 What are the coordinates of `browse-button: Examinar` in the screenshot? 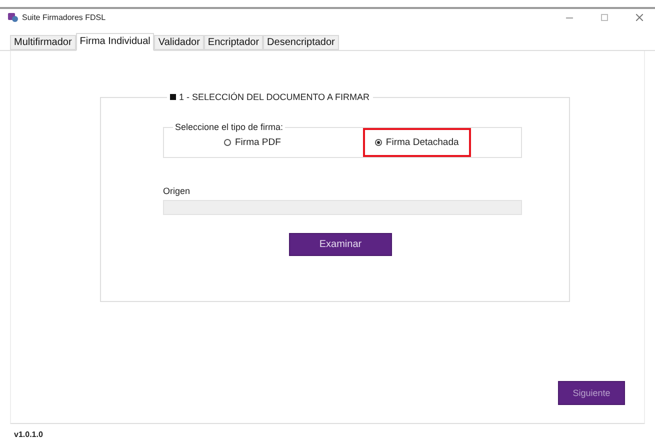 It's located at (340, 244).